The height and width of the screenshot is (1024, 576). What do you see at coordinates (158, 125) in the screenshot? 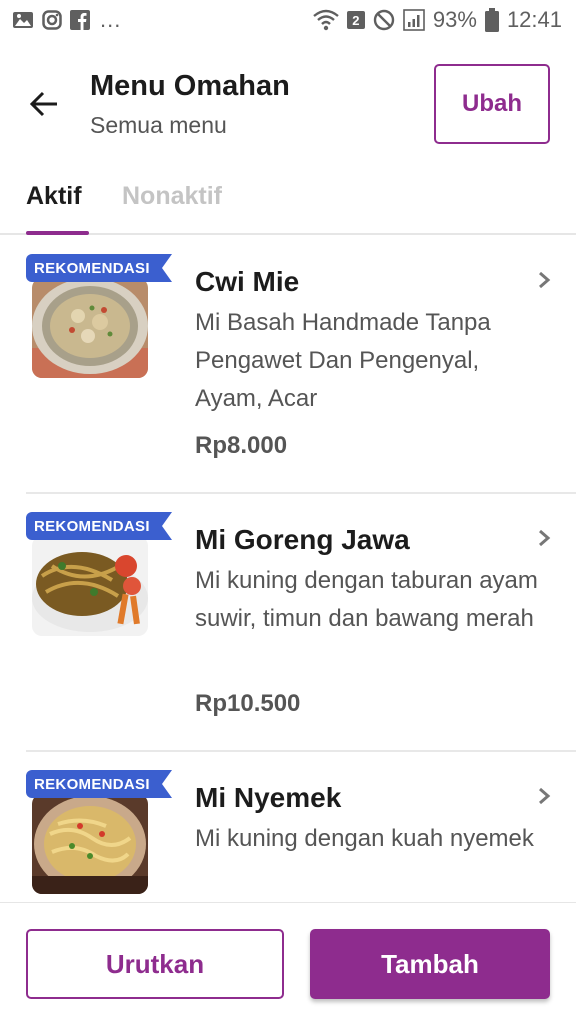
I see `page-subtitle: Semua menu` at bounding box center [158, 125].